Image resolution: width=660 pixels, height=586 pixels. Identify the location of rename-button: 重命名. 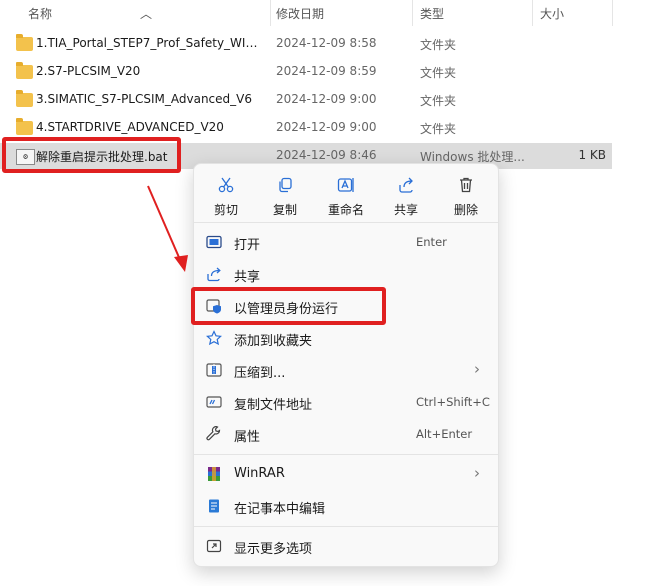
(346, 195).